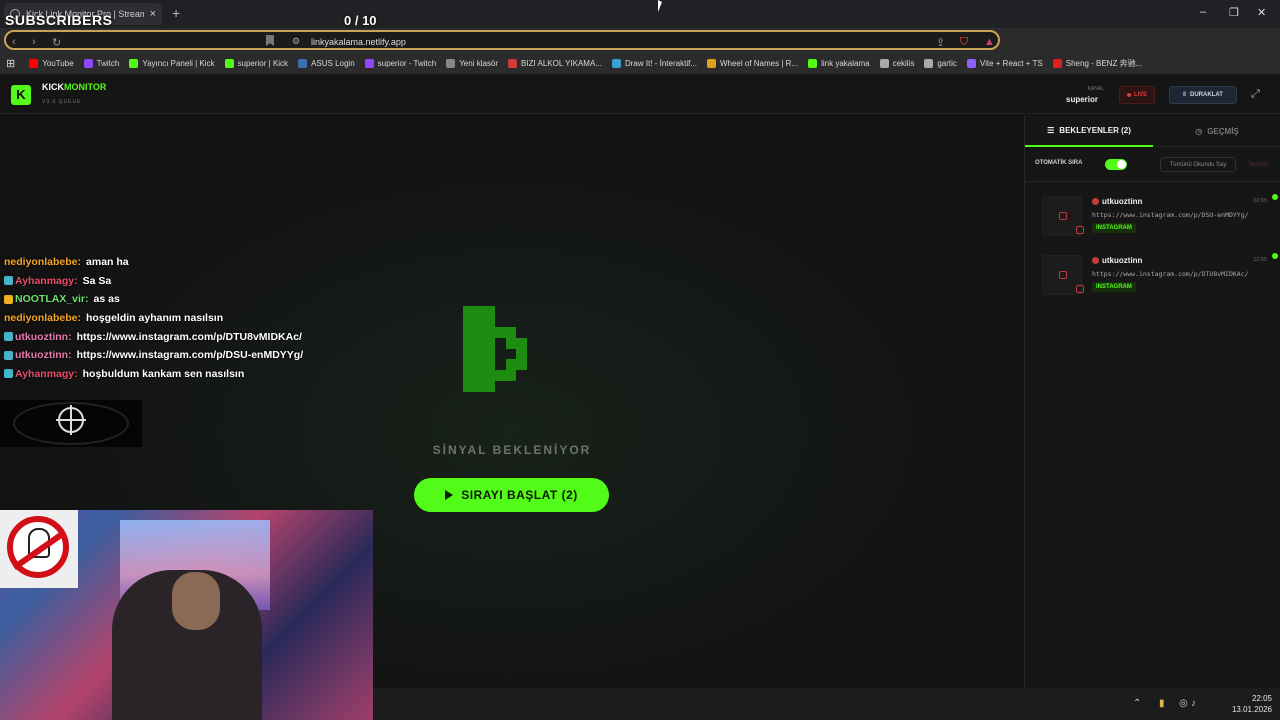 The width and height of the screenshot is (1280, 720). What do you see at coordinates (1261, 12) in the screenshot?
I see `window-close-icon: ✕` at bounding box center [1261, 12].